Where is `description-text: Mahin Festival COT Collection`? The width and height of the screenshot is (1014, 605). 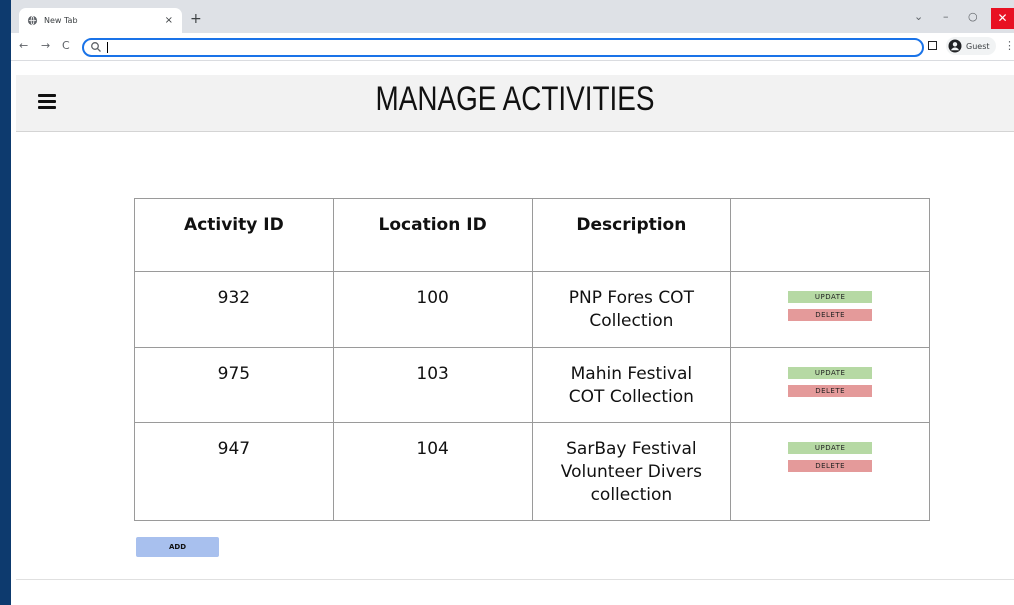
description-text: Mahin Festival COT Collection is located at coordinates (631, 385).